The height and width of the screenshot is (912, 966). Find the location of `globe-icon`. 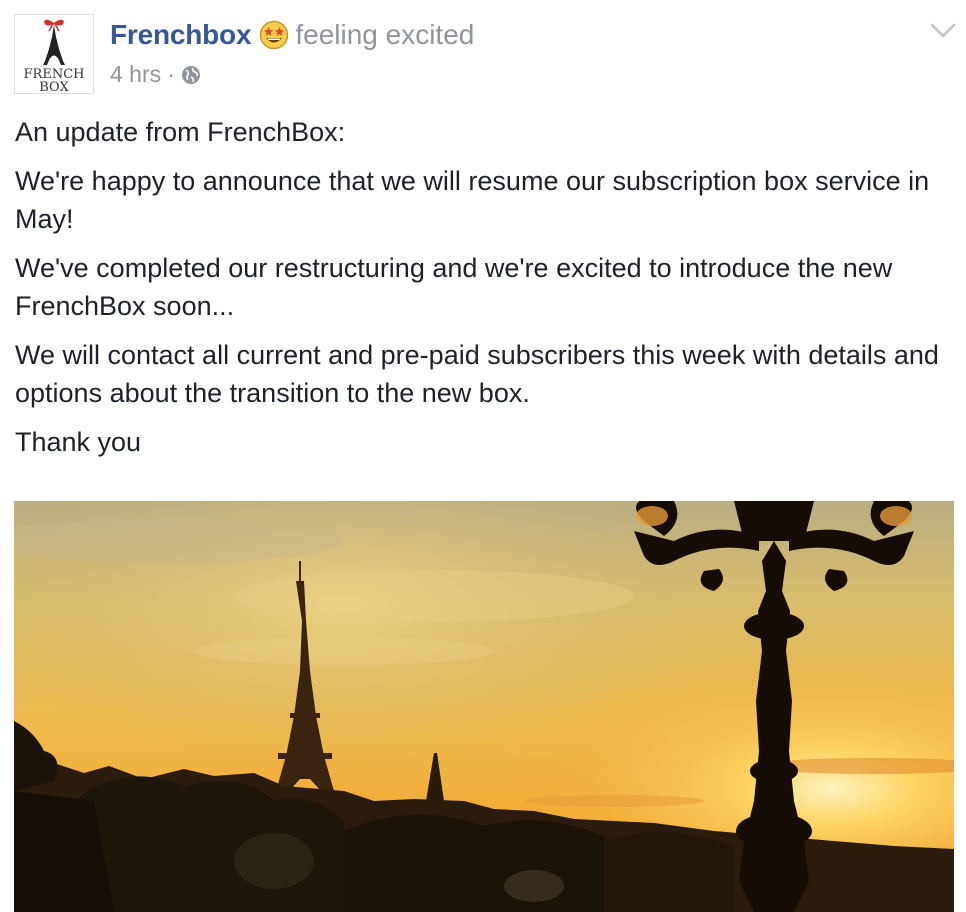

globe-icon is located at coordinates (191, 74).